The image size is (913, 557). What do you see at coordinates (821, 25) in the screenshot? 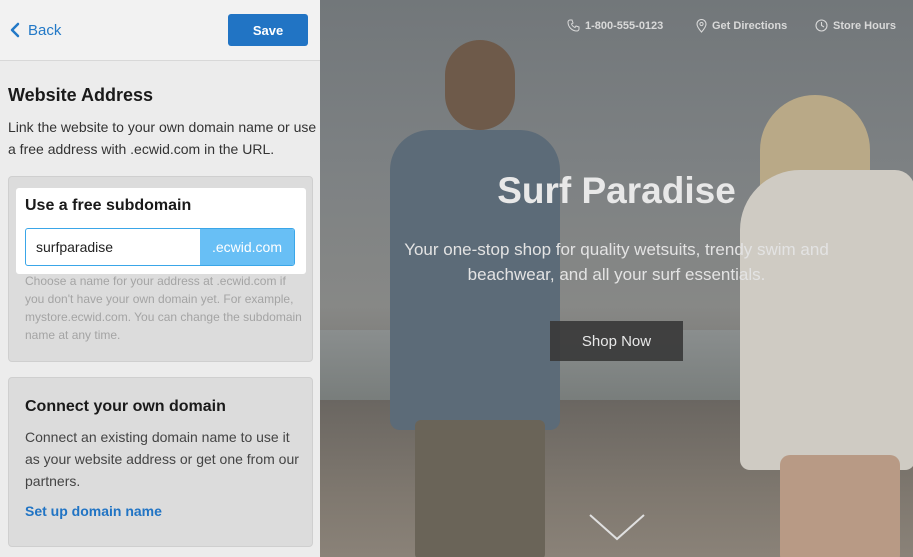
I see `clock-icon` at bounding box center [821, 25].